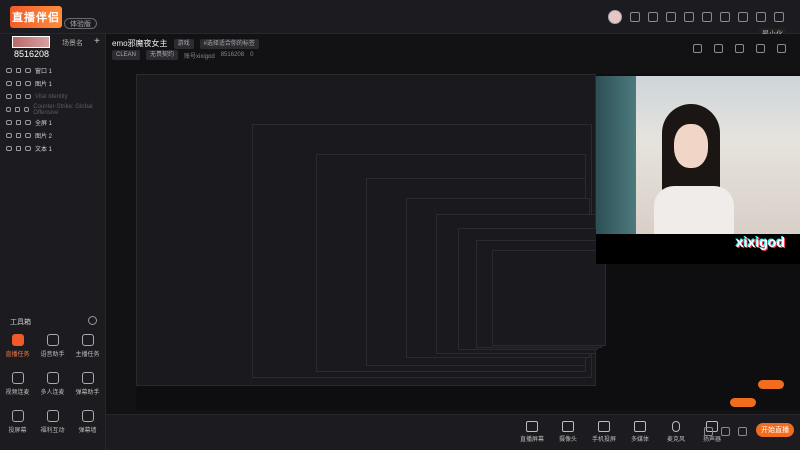  What do you see at coordinates (760, 48) in the screenshot?
I see `bell-icon` at bounding box center [760, 48].